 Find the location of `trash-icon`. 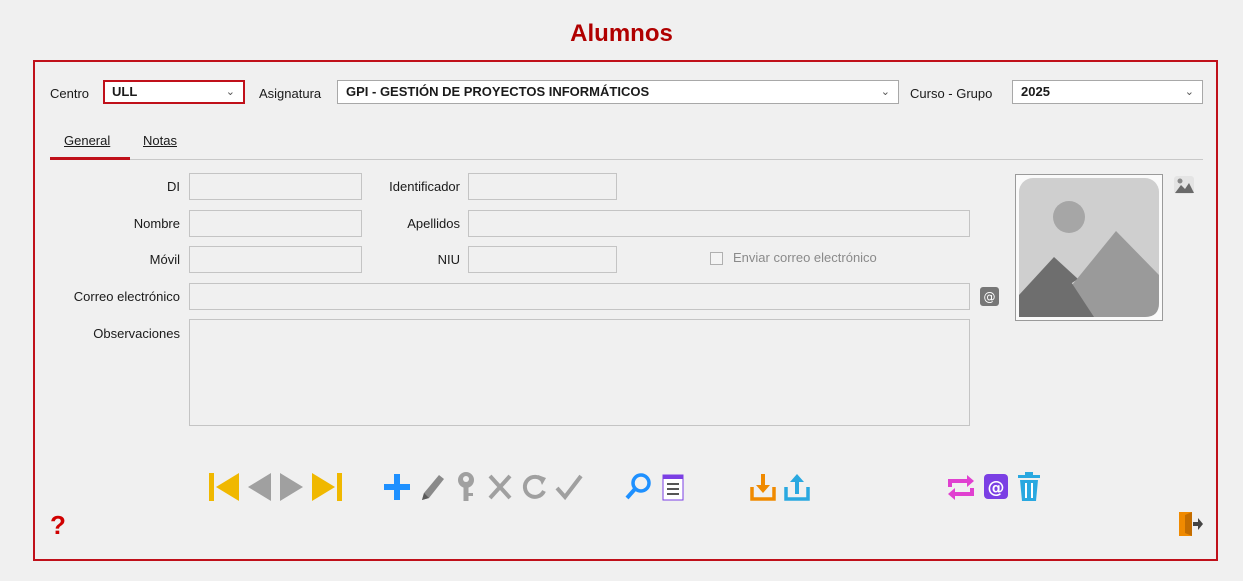

trash-icon is located at coordinates (1029, 487).